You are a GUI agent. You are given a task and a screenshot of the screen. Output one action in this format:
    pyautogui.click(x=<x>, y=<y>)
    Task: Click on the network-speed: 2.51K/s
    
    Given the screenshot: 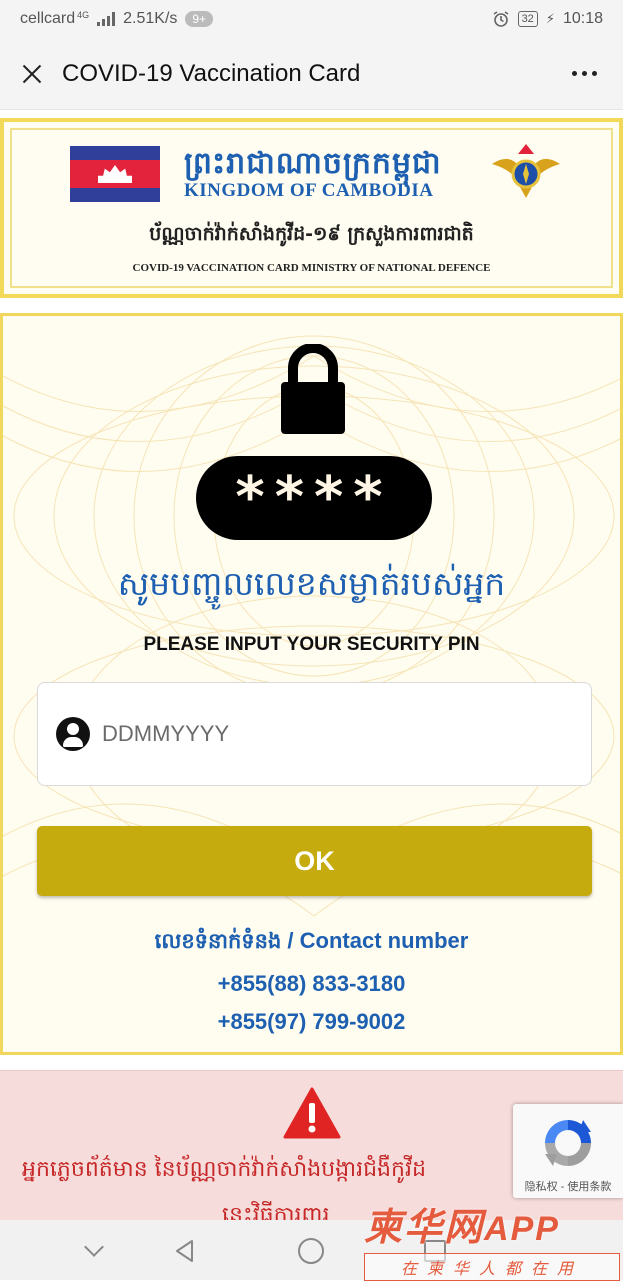 What is the action you would take?
    pyautogui.click(x=150, y=18)
    